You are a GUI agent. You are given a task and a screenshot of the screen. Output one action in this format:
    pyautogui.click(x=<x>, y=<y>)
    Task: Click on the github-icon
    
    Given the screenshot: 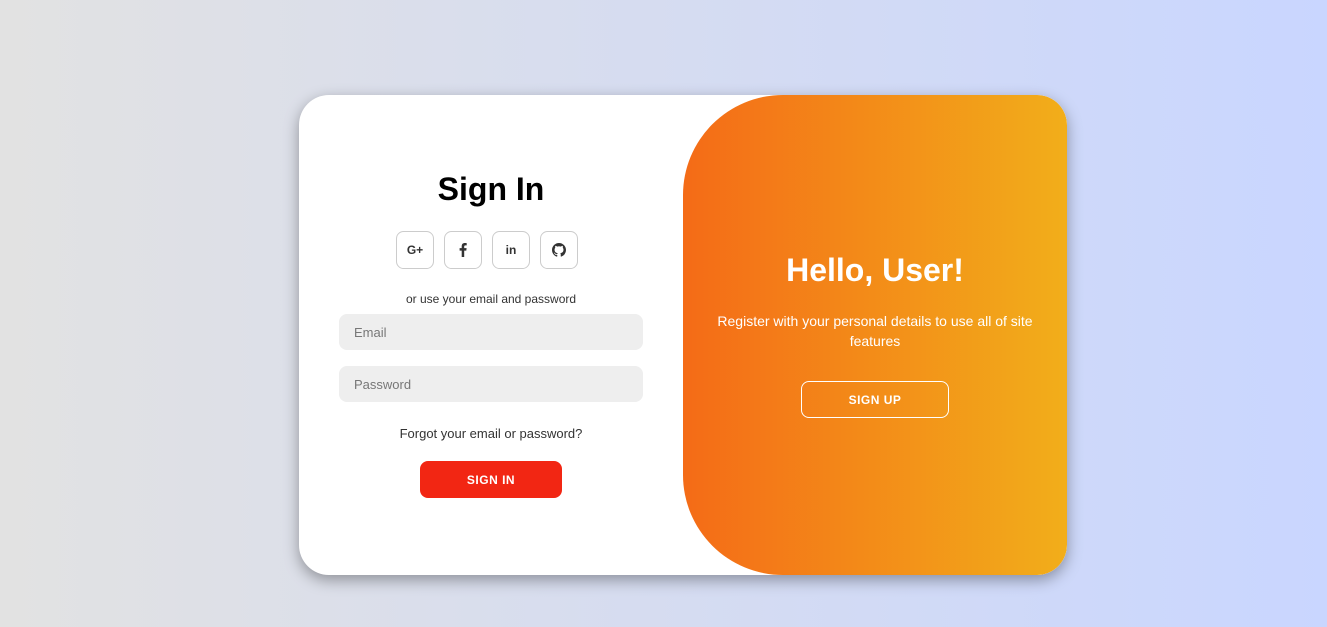 What is the action you would take?
    pyautogui.click(x=559, y=250)
    